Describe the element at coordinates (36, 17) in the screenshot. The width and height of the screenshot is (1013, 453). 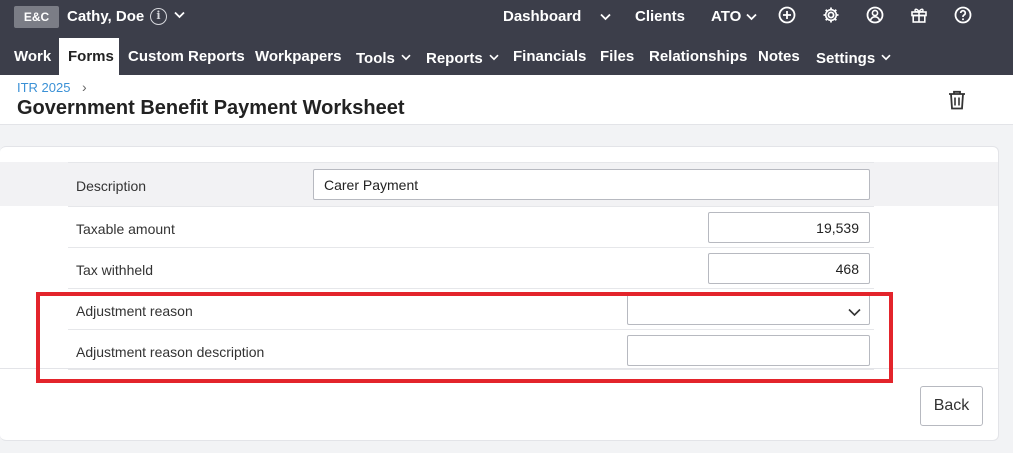
I see `app-logo: E&C` at that location.